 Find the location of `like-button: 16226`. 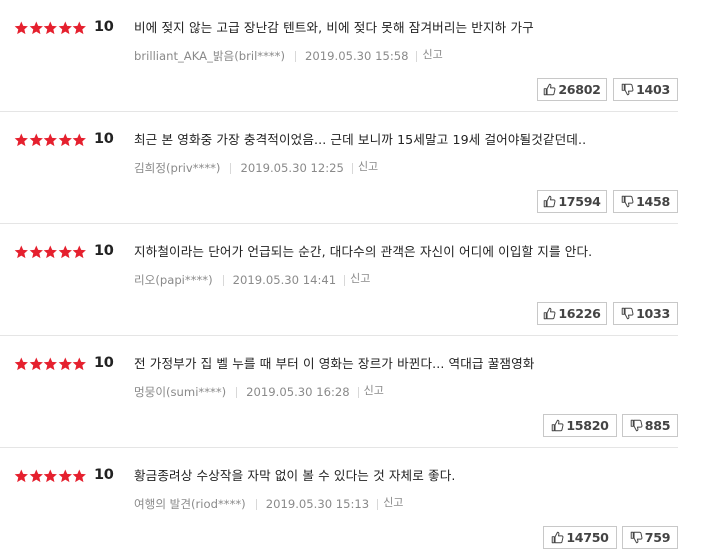

like-button: 16226 is located at coordinates (572, 313).